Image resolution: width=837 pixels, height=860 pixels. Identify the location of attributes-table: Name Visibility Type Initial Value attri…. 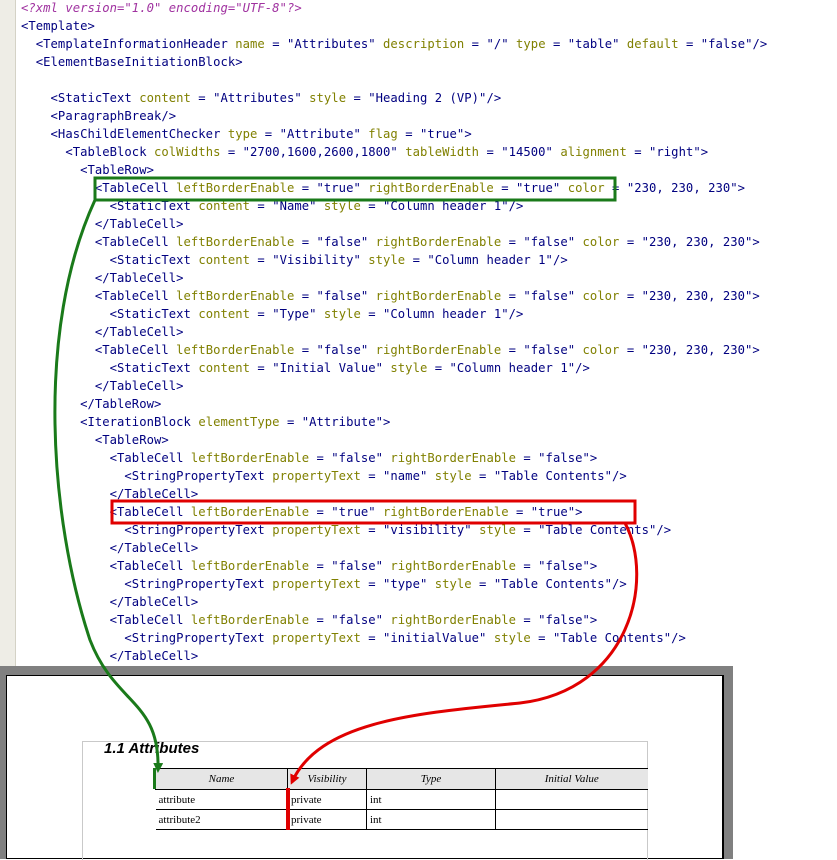
(401, 799).